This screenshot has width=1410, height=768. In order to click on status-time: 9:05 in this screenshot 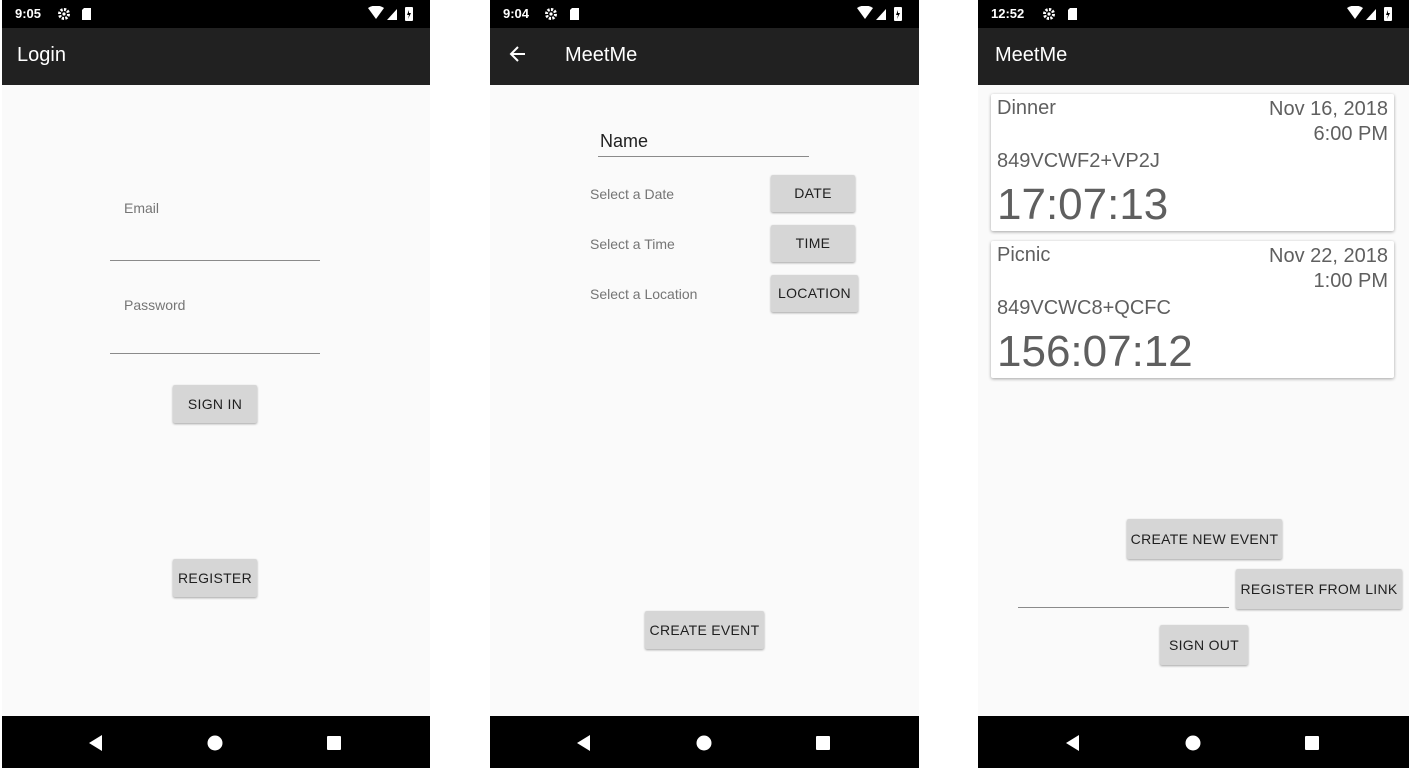, I will do `click(28, 13)`.